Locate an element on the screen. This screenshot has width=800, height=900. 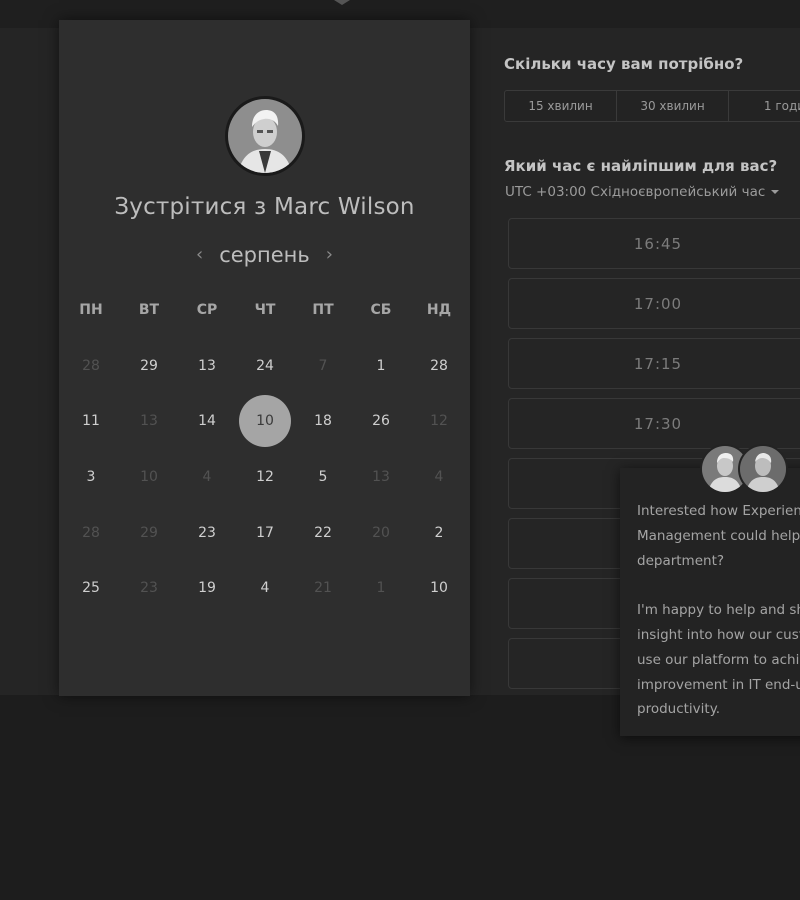
calendar-day: 24 is located at coordinates (265, 366).